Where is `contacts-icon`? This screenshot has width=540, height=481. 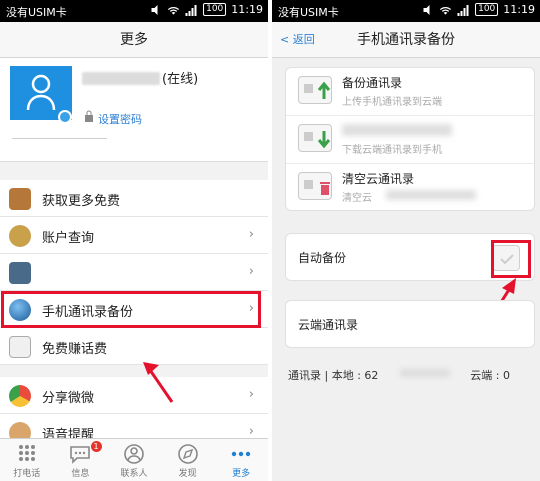 contacts-icon is located at coordinates (134, 454).